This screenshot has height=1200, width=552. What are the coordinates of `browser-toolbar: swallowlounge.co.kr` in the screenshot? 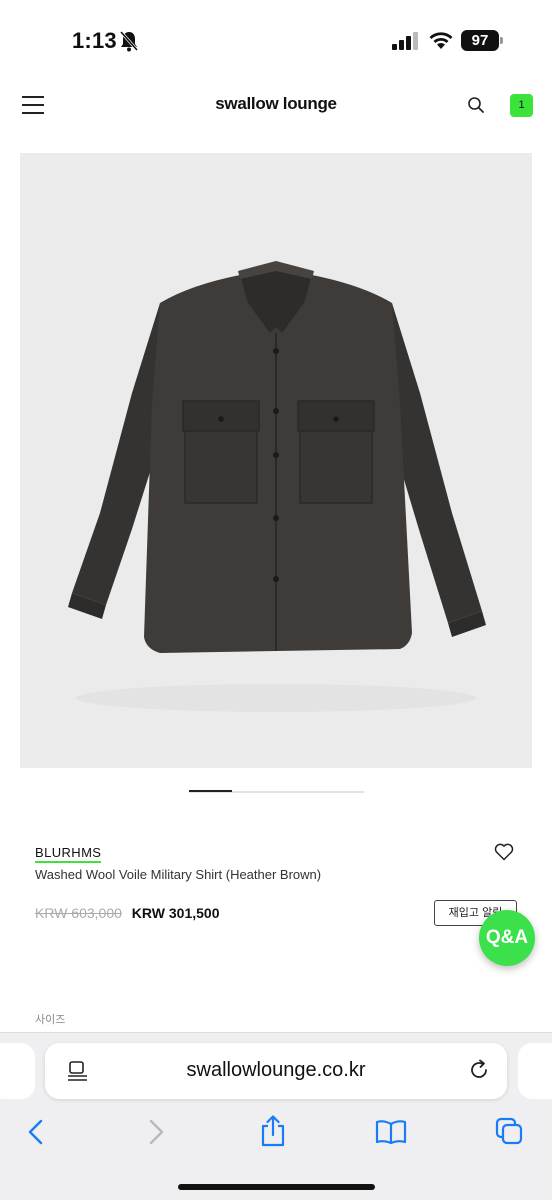 It's located at (276, 1116).